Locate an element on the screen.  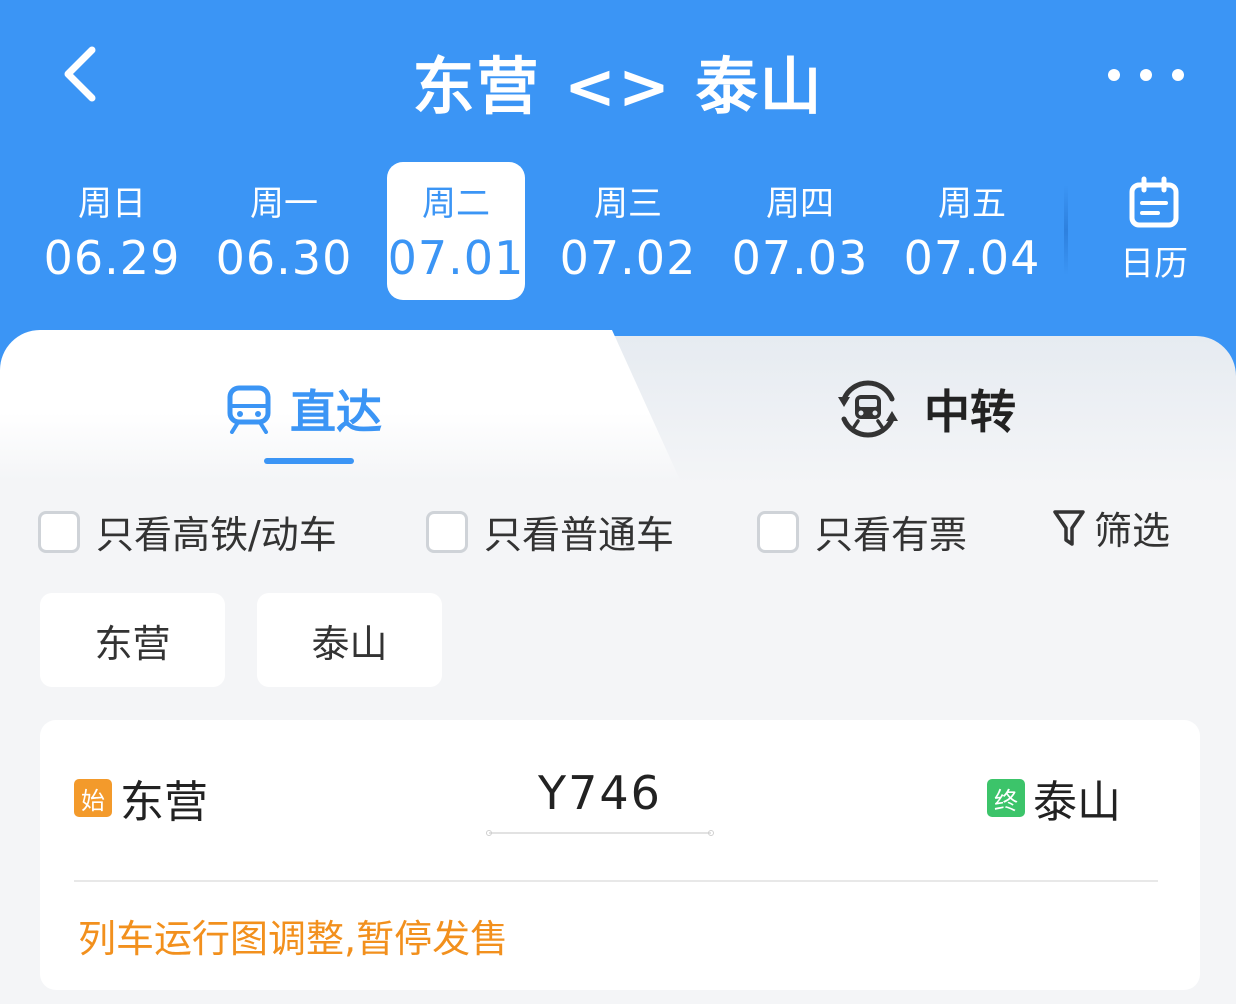
date-value: 07.03 is located at coordinates (800, 258).